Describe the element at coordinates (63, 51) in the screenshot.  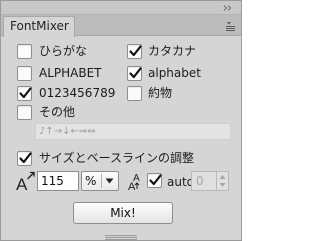
I see `hiragana-label: ひらがな` at that location.